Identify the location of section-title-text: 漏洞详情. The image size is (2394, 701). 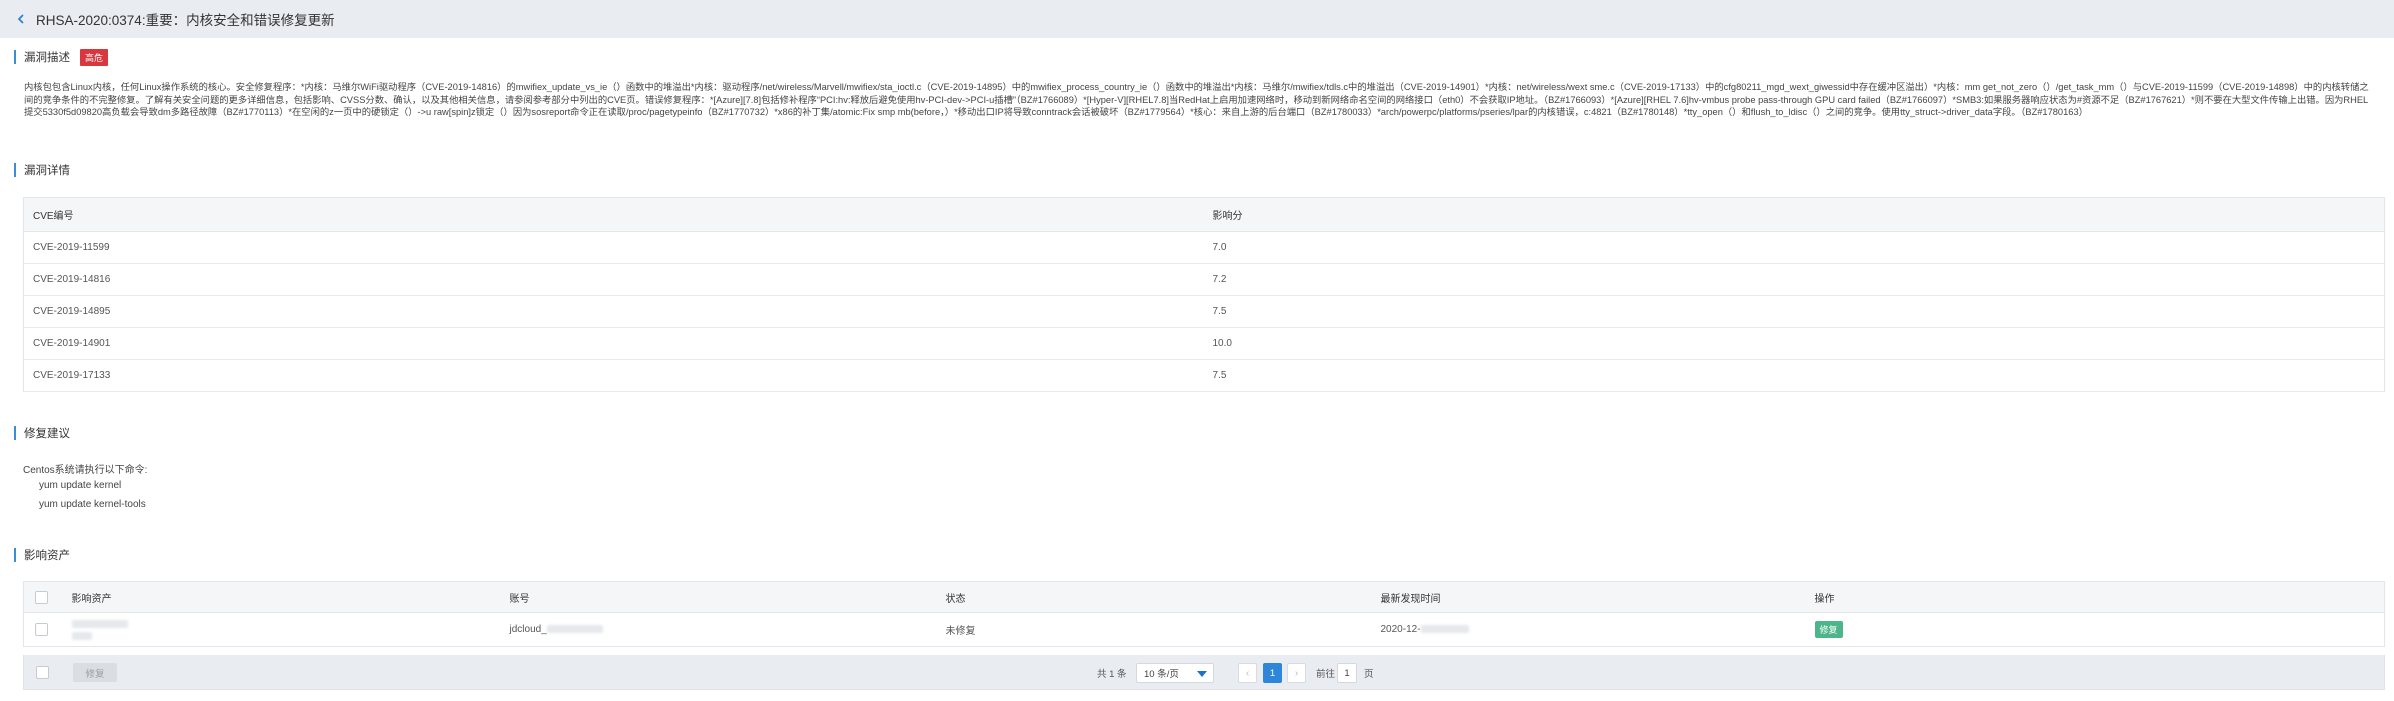
(47, 171).